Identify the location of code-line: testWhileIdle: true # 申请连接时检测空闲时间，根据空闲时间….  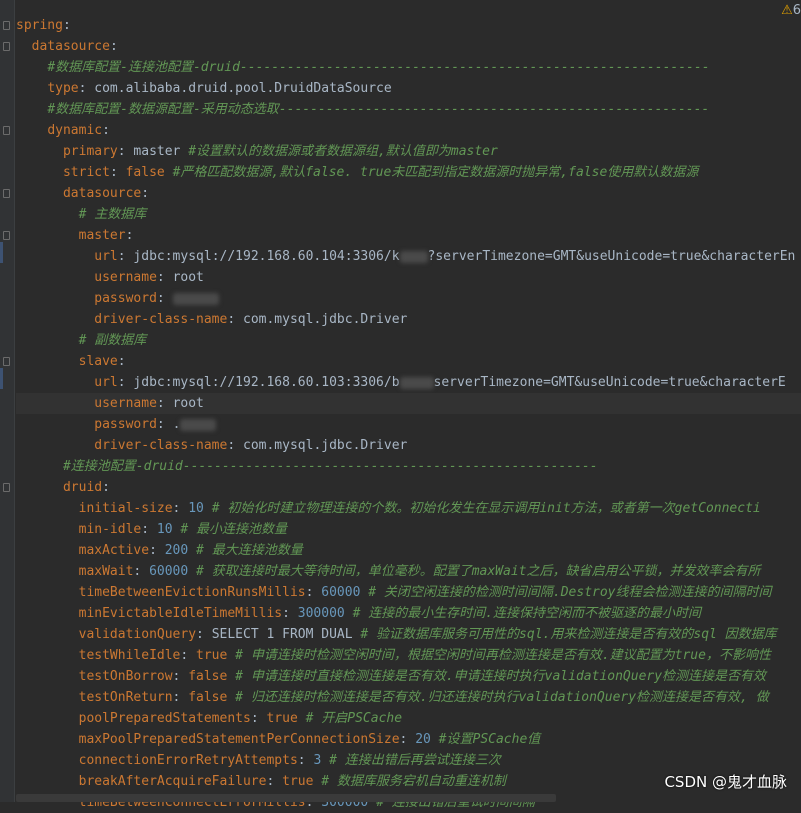
(408, 655).